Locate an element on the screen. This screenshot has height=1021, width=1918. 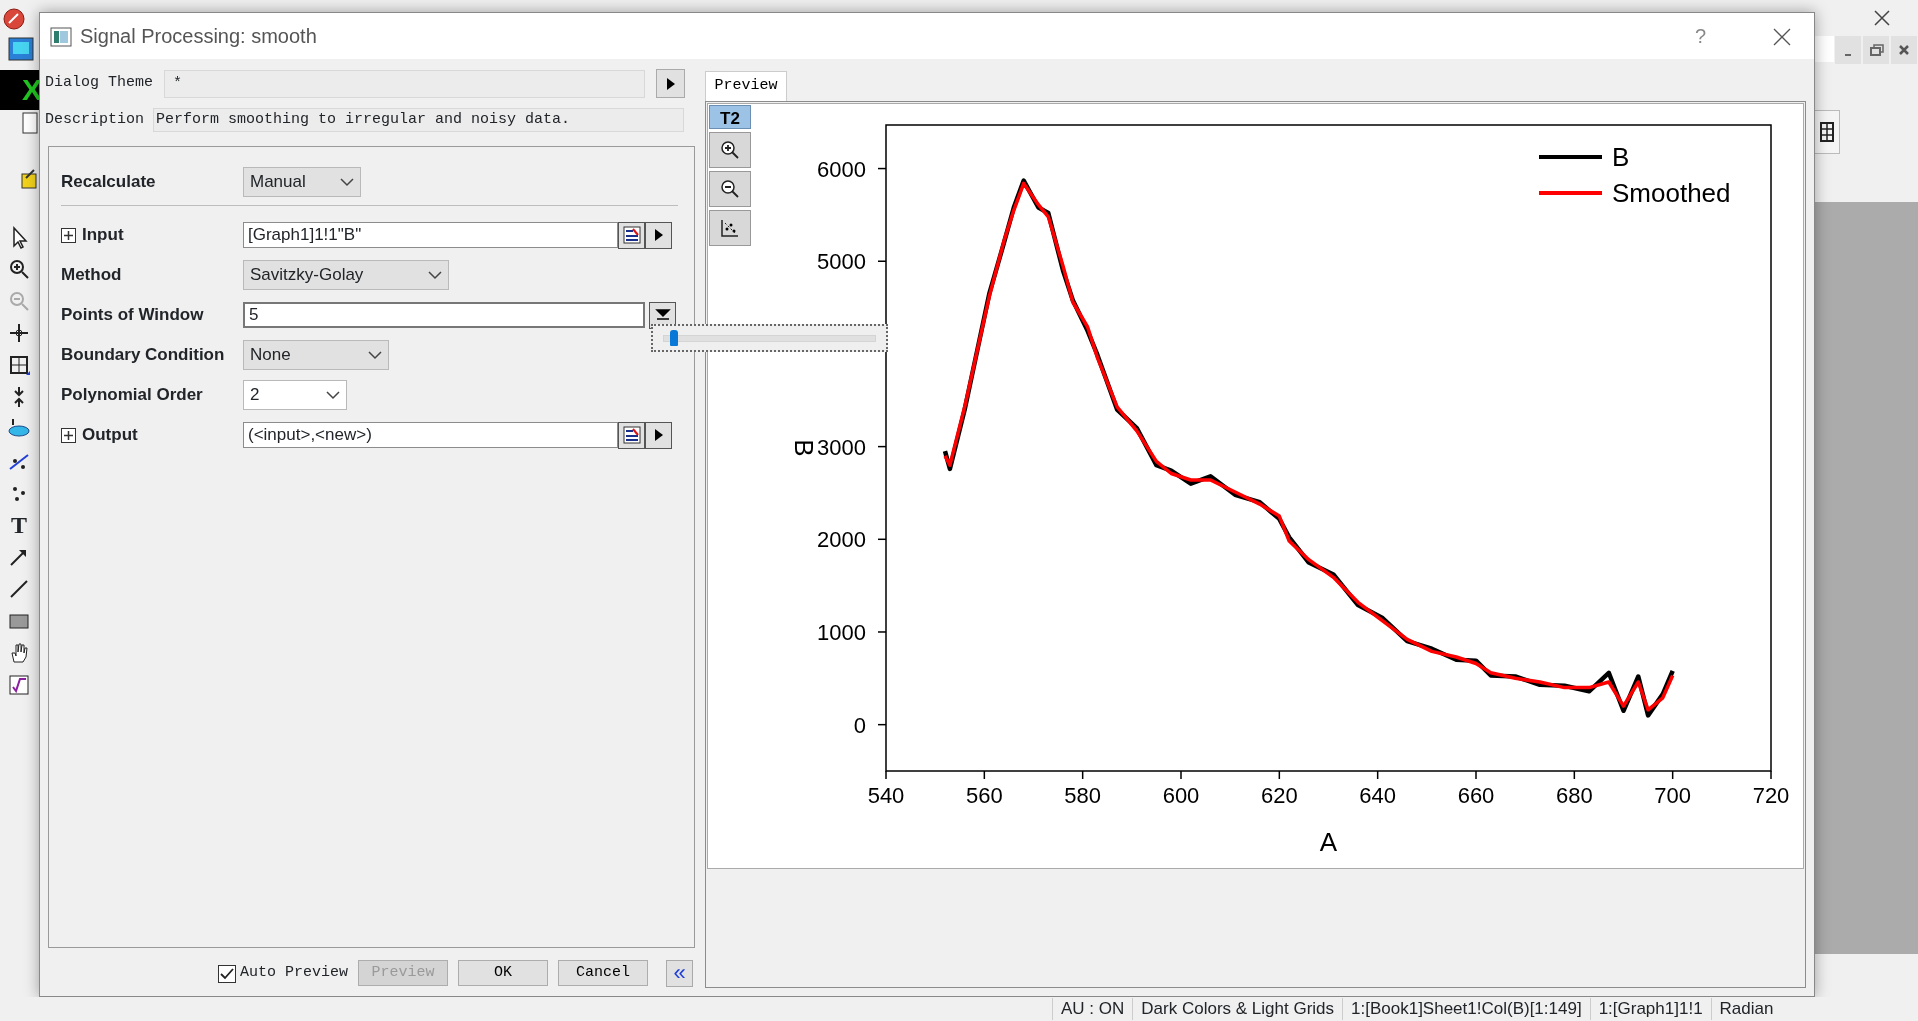
pencil-icon is located at coordinates (29, 178).